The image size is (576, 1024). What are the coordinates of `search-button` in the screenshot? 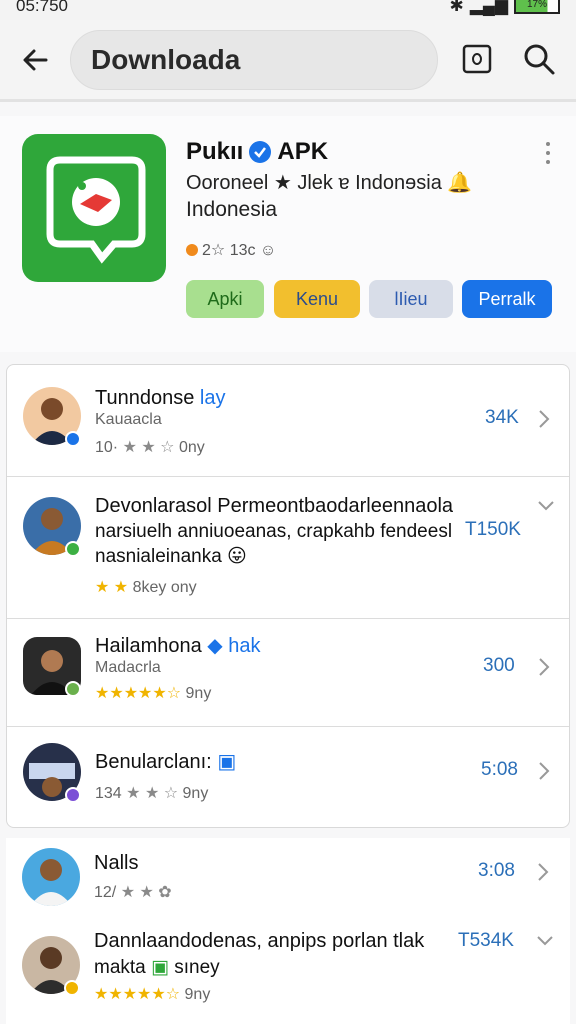 It's located at (539, 59).